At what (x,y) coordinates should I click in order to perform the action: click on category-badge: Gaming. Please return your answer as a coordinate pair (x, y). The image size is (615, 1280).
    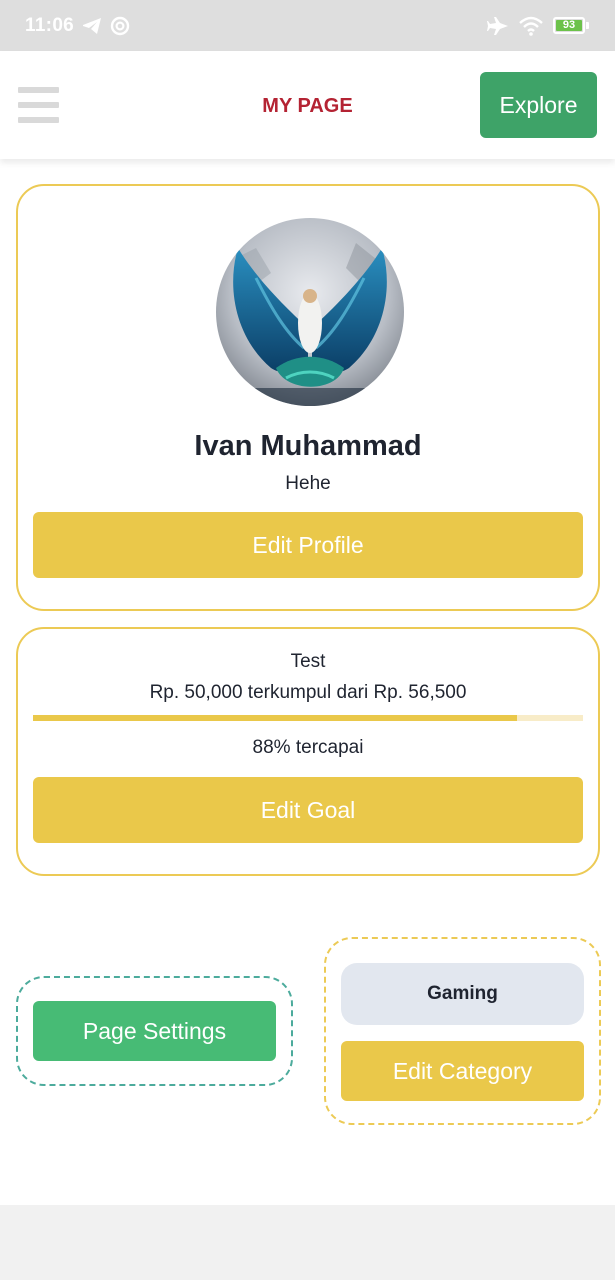
    Looking at the image, I should click on (462, 994).